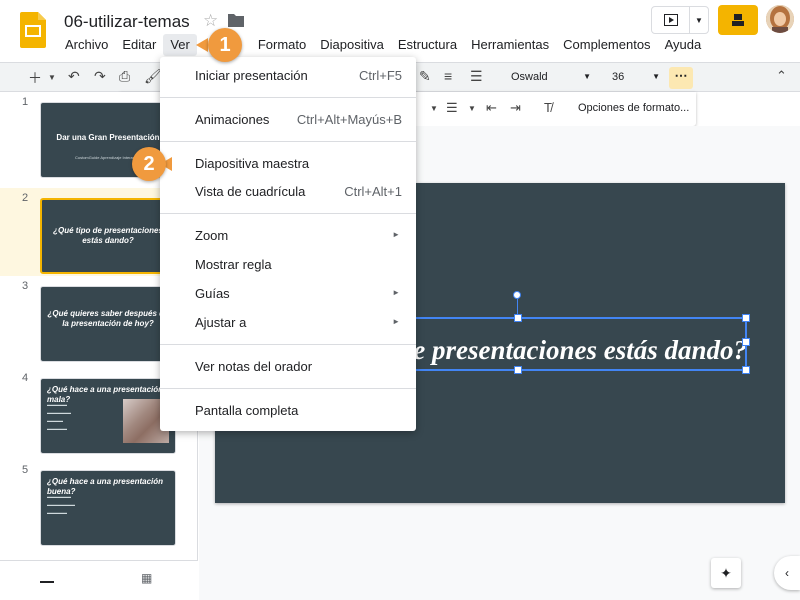 This screenshot has height=600, width=800. I want to click on present-icon, so click(671, 20).